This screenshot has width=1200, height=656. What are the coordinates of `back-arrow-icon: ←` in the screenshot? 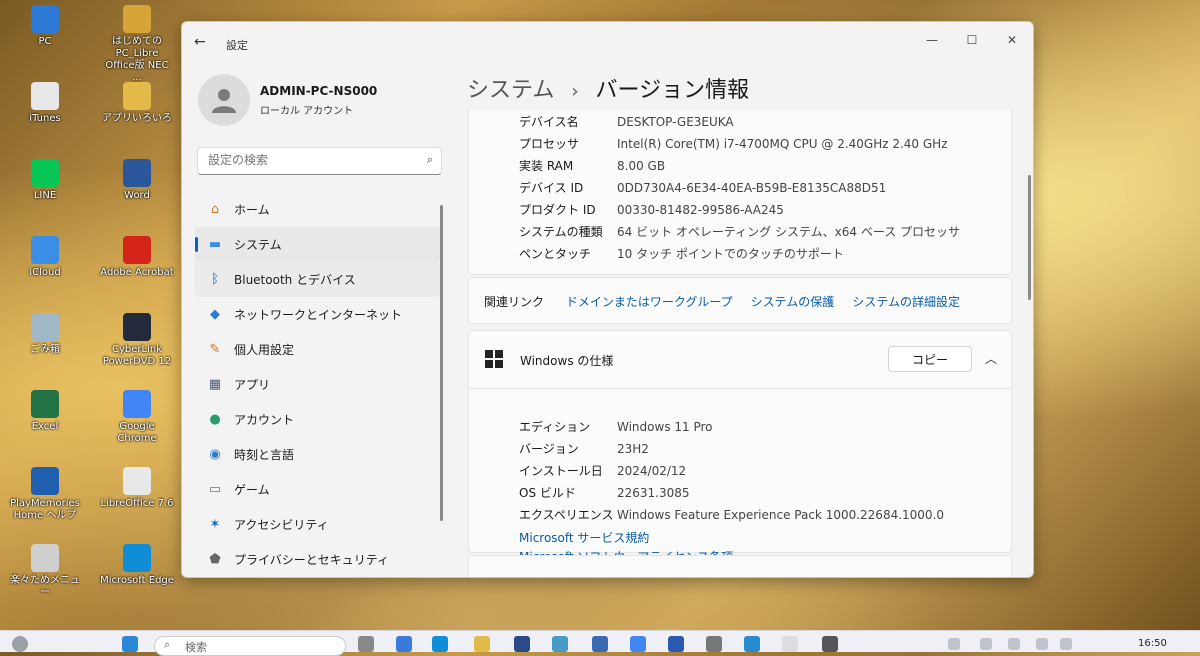 It's located at (200, 42).